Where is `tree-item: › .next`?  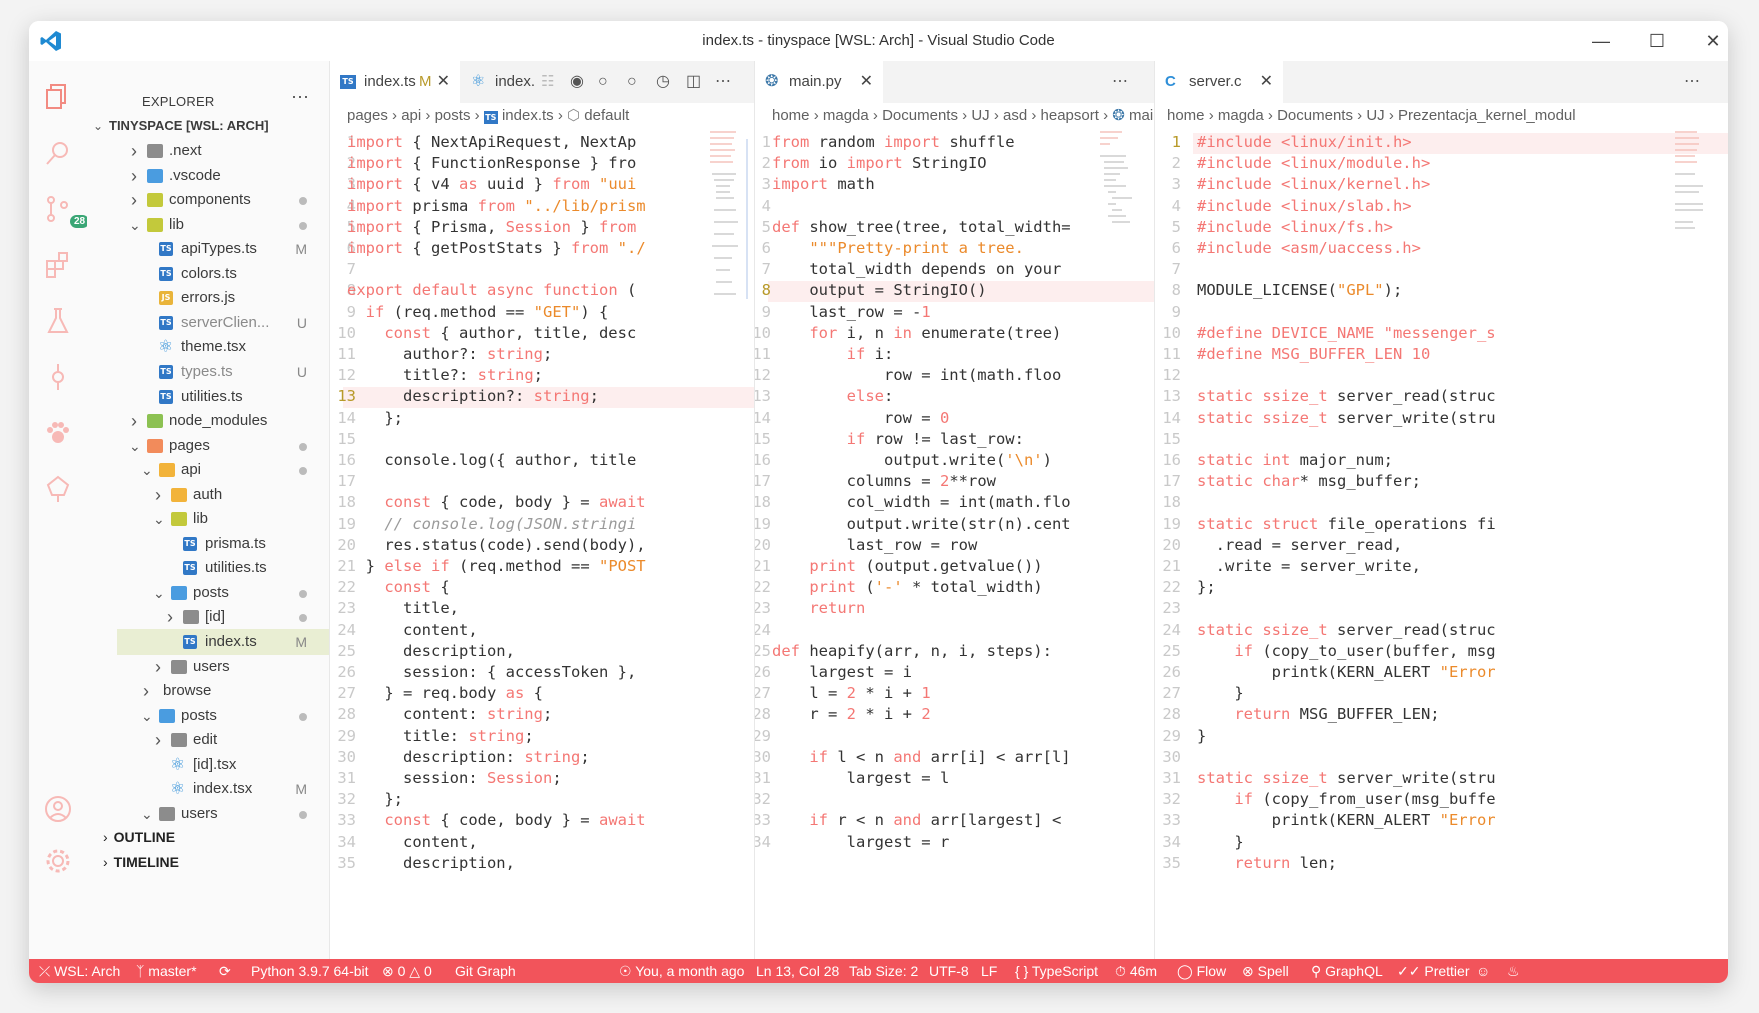 tree-item: › .next is located at coordinates (223, 151).